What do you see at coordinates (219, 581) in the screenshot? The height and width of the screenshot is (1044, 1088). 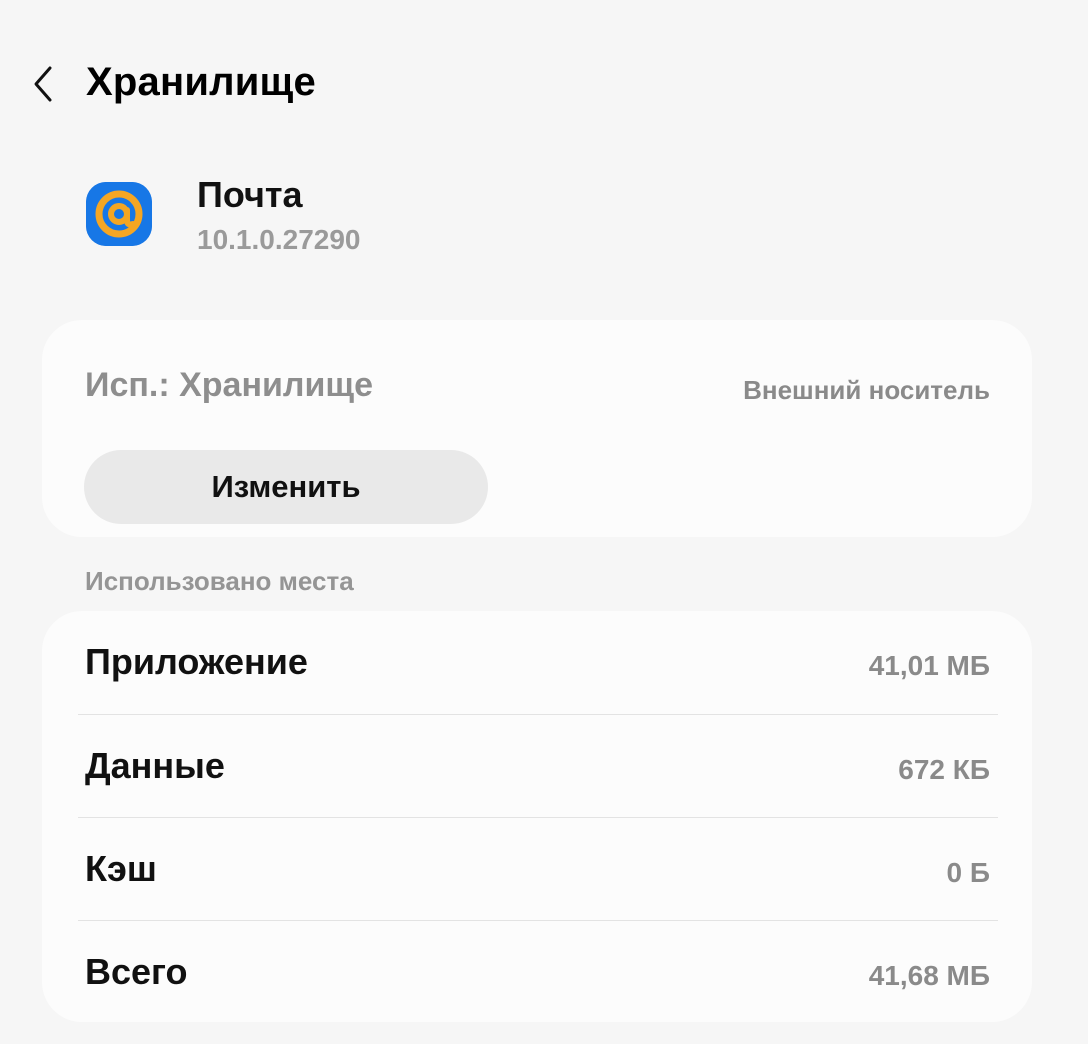 I see `space-used-section-title: Использовано места` at bounding box center [219, 581].